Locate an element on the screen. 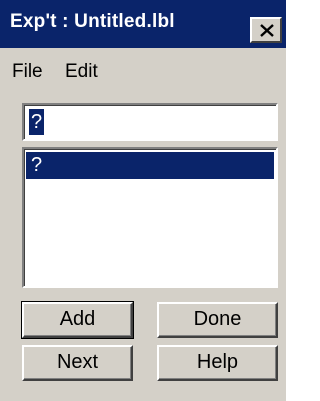 This screenshot has width=320, height=401. list-item-label: ? is located at coordinates (37, 165).